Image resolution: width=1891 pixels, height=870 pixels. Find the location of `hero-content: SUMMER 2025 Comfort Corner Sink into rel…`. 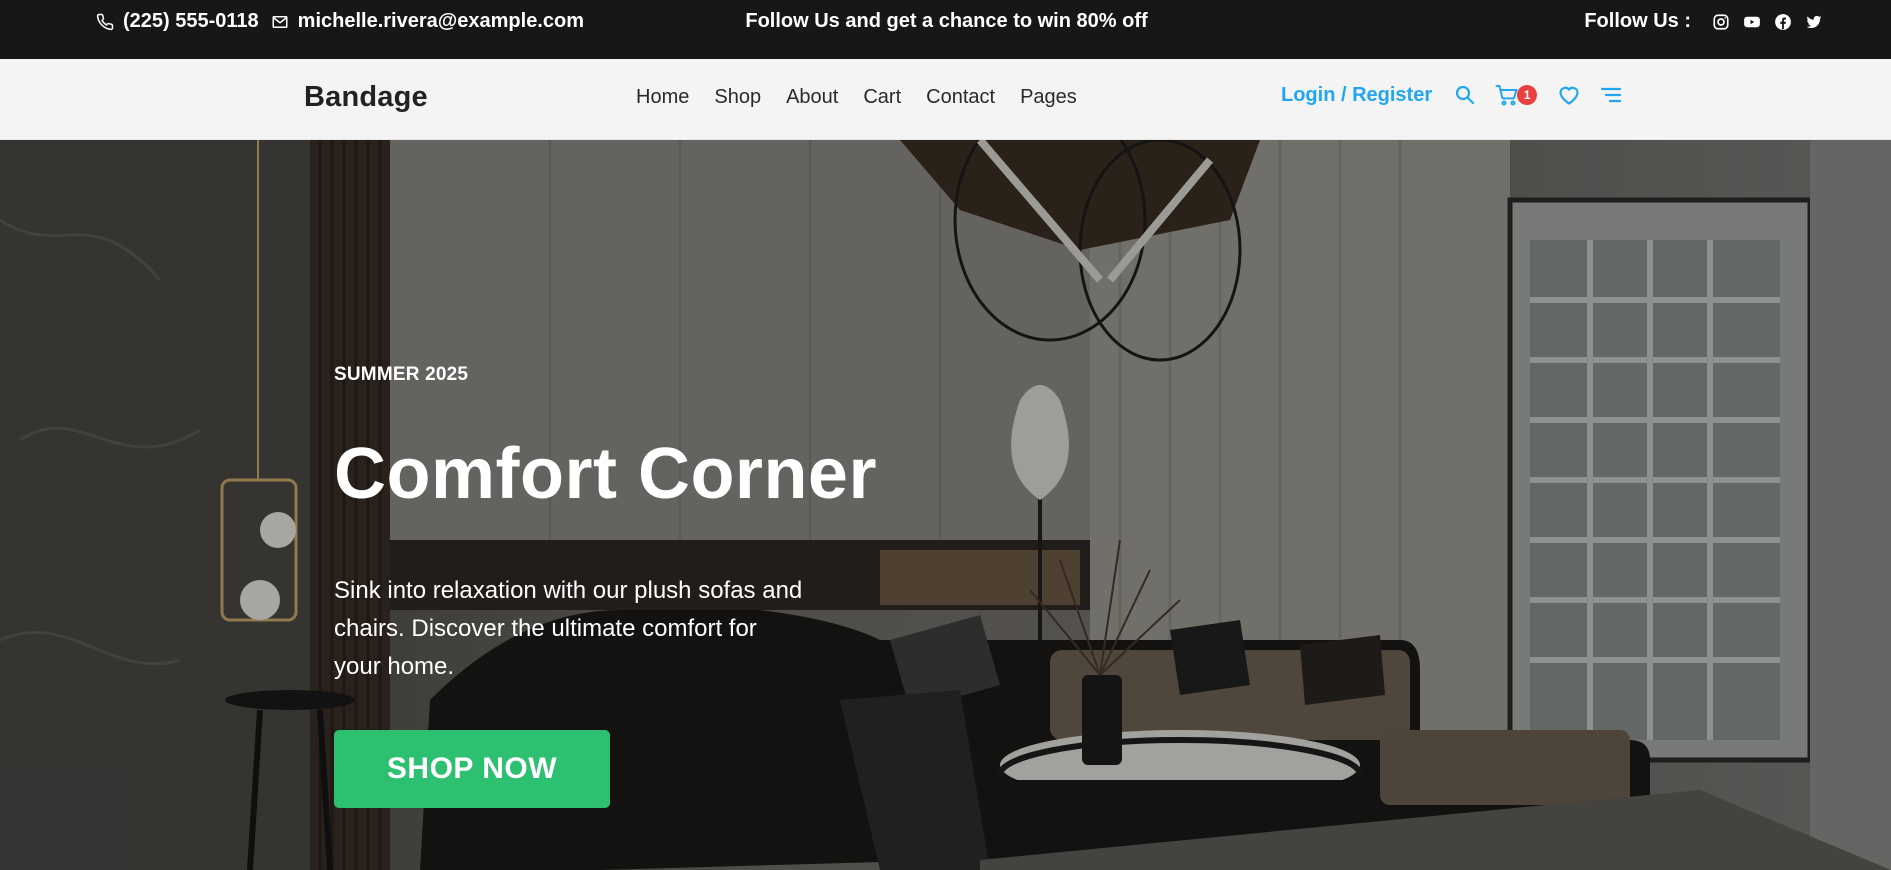

hero-content: SUMMER 2025 Comfort Corner Sink into rel… is located at coordinates (605, 586).